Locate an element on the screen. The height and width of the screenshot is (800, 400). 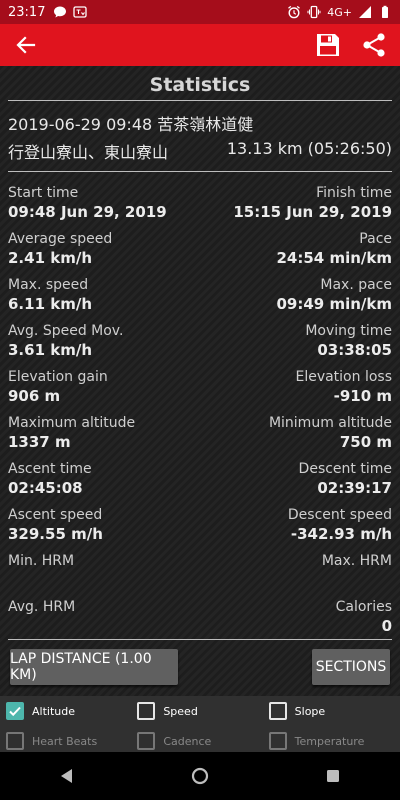
filter-label: Slope is located at coordinates (310, 711).